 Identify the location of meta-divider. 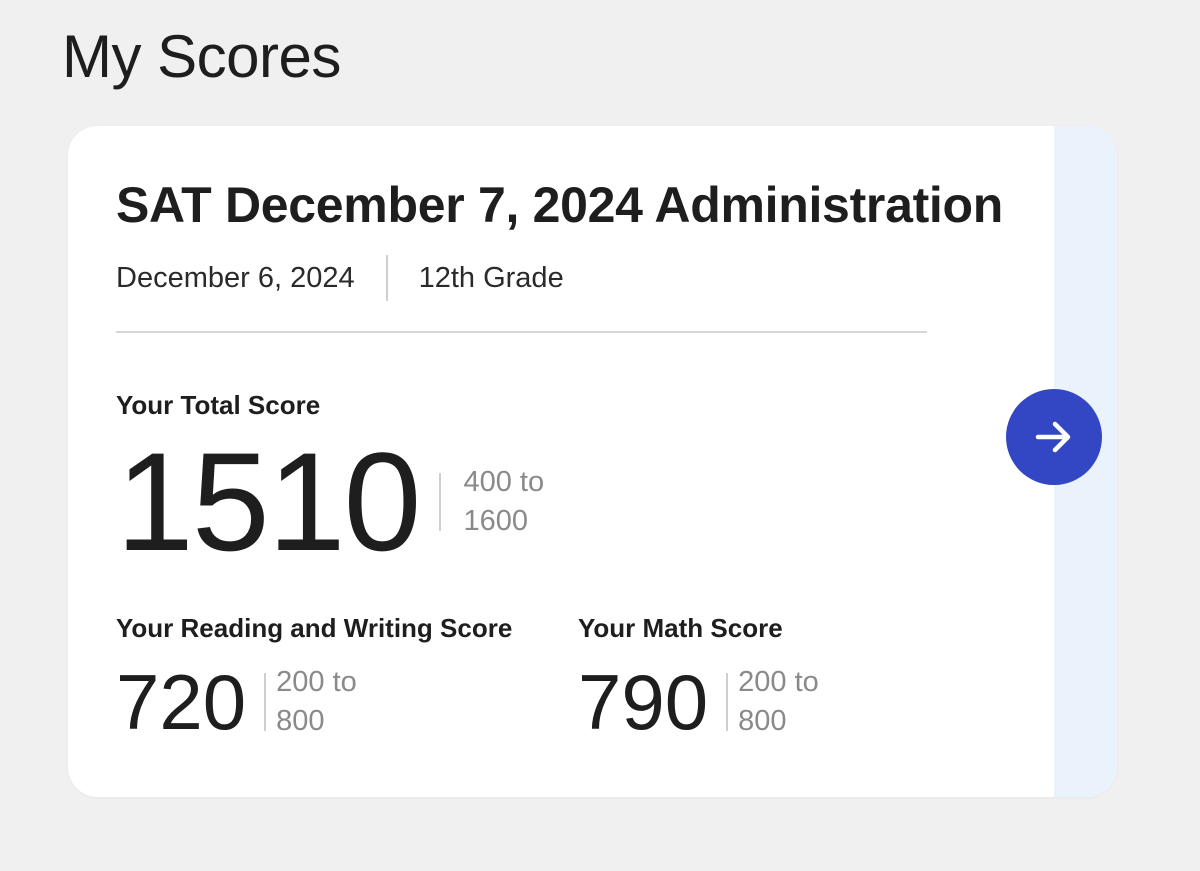
(386, 278).